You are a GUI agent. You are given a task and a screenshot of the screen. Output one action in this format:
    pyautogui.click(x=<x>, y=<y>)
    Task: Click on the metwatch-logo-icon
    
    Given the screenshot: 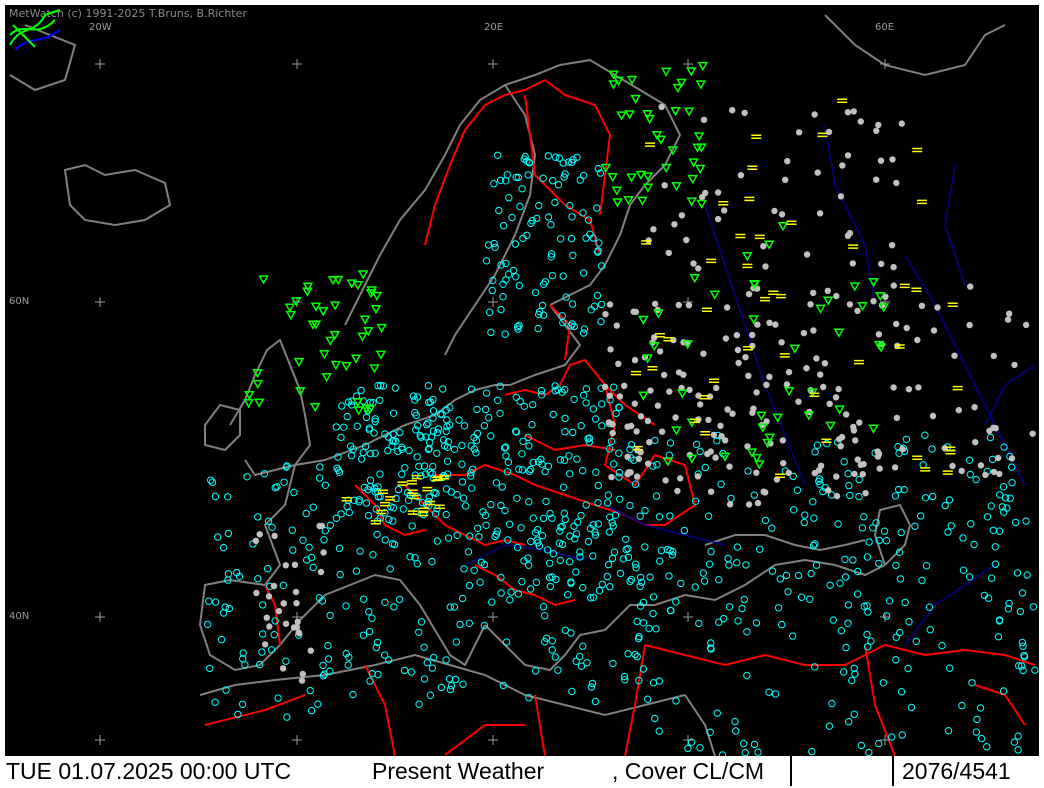 What is the action you would take?
    pyautogui.click(x=35, y=30)
    